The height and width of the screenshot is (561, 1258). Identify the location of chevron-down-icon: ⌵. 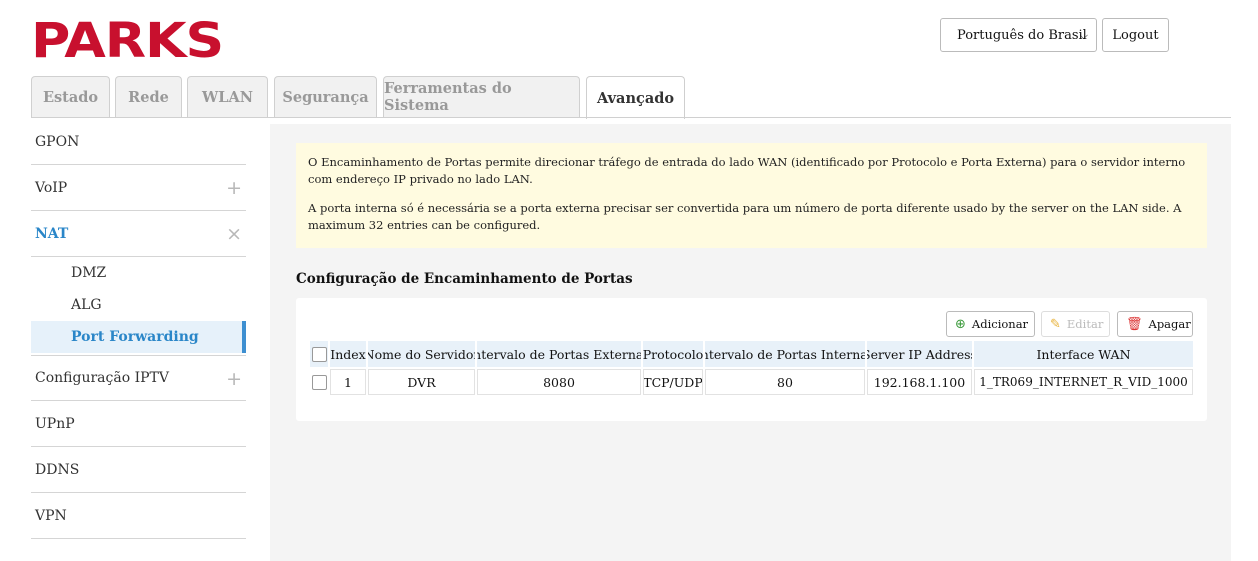
(1083, 35).